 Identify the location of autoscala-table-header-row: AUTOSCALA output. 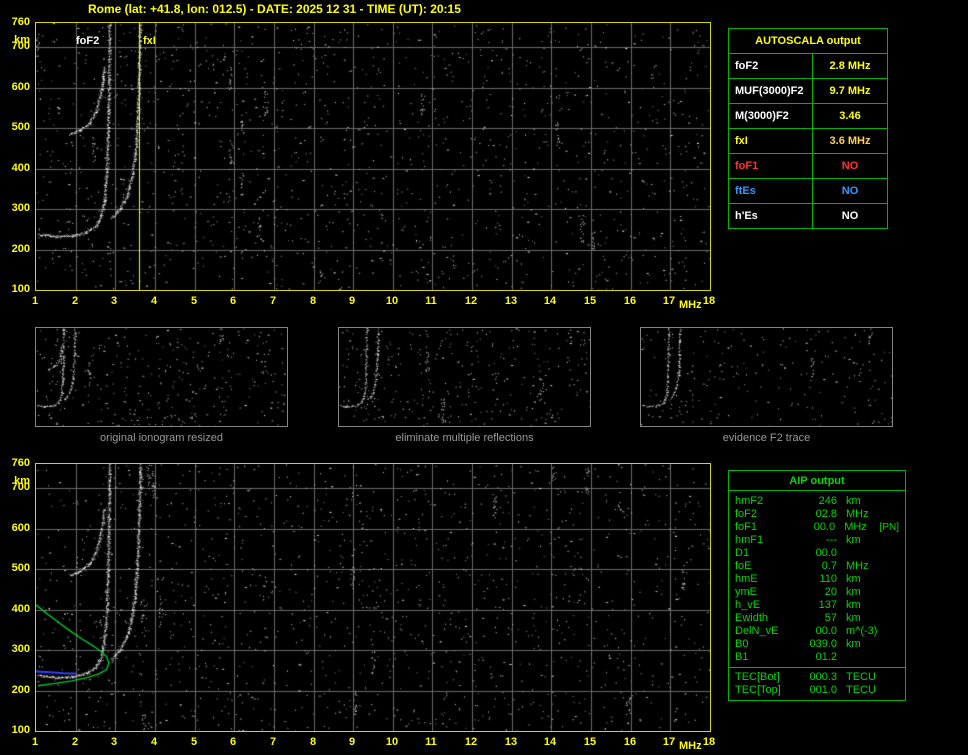
(808, 41).